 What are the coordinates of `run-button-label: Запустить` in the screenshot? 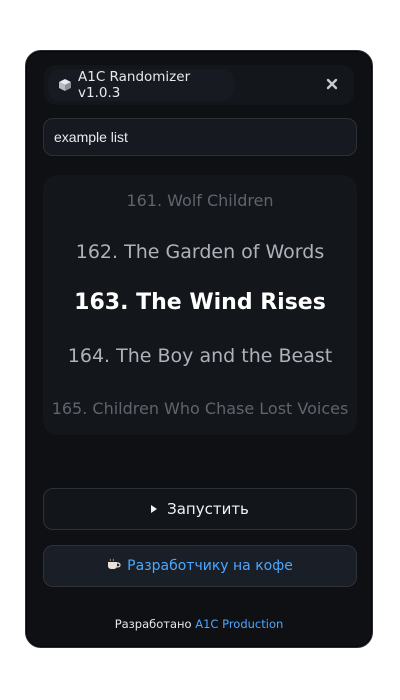 It's located at (208, 509).